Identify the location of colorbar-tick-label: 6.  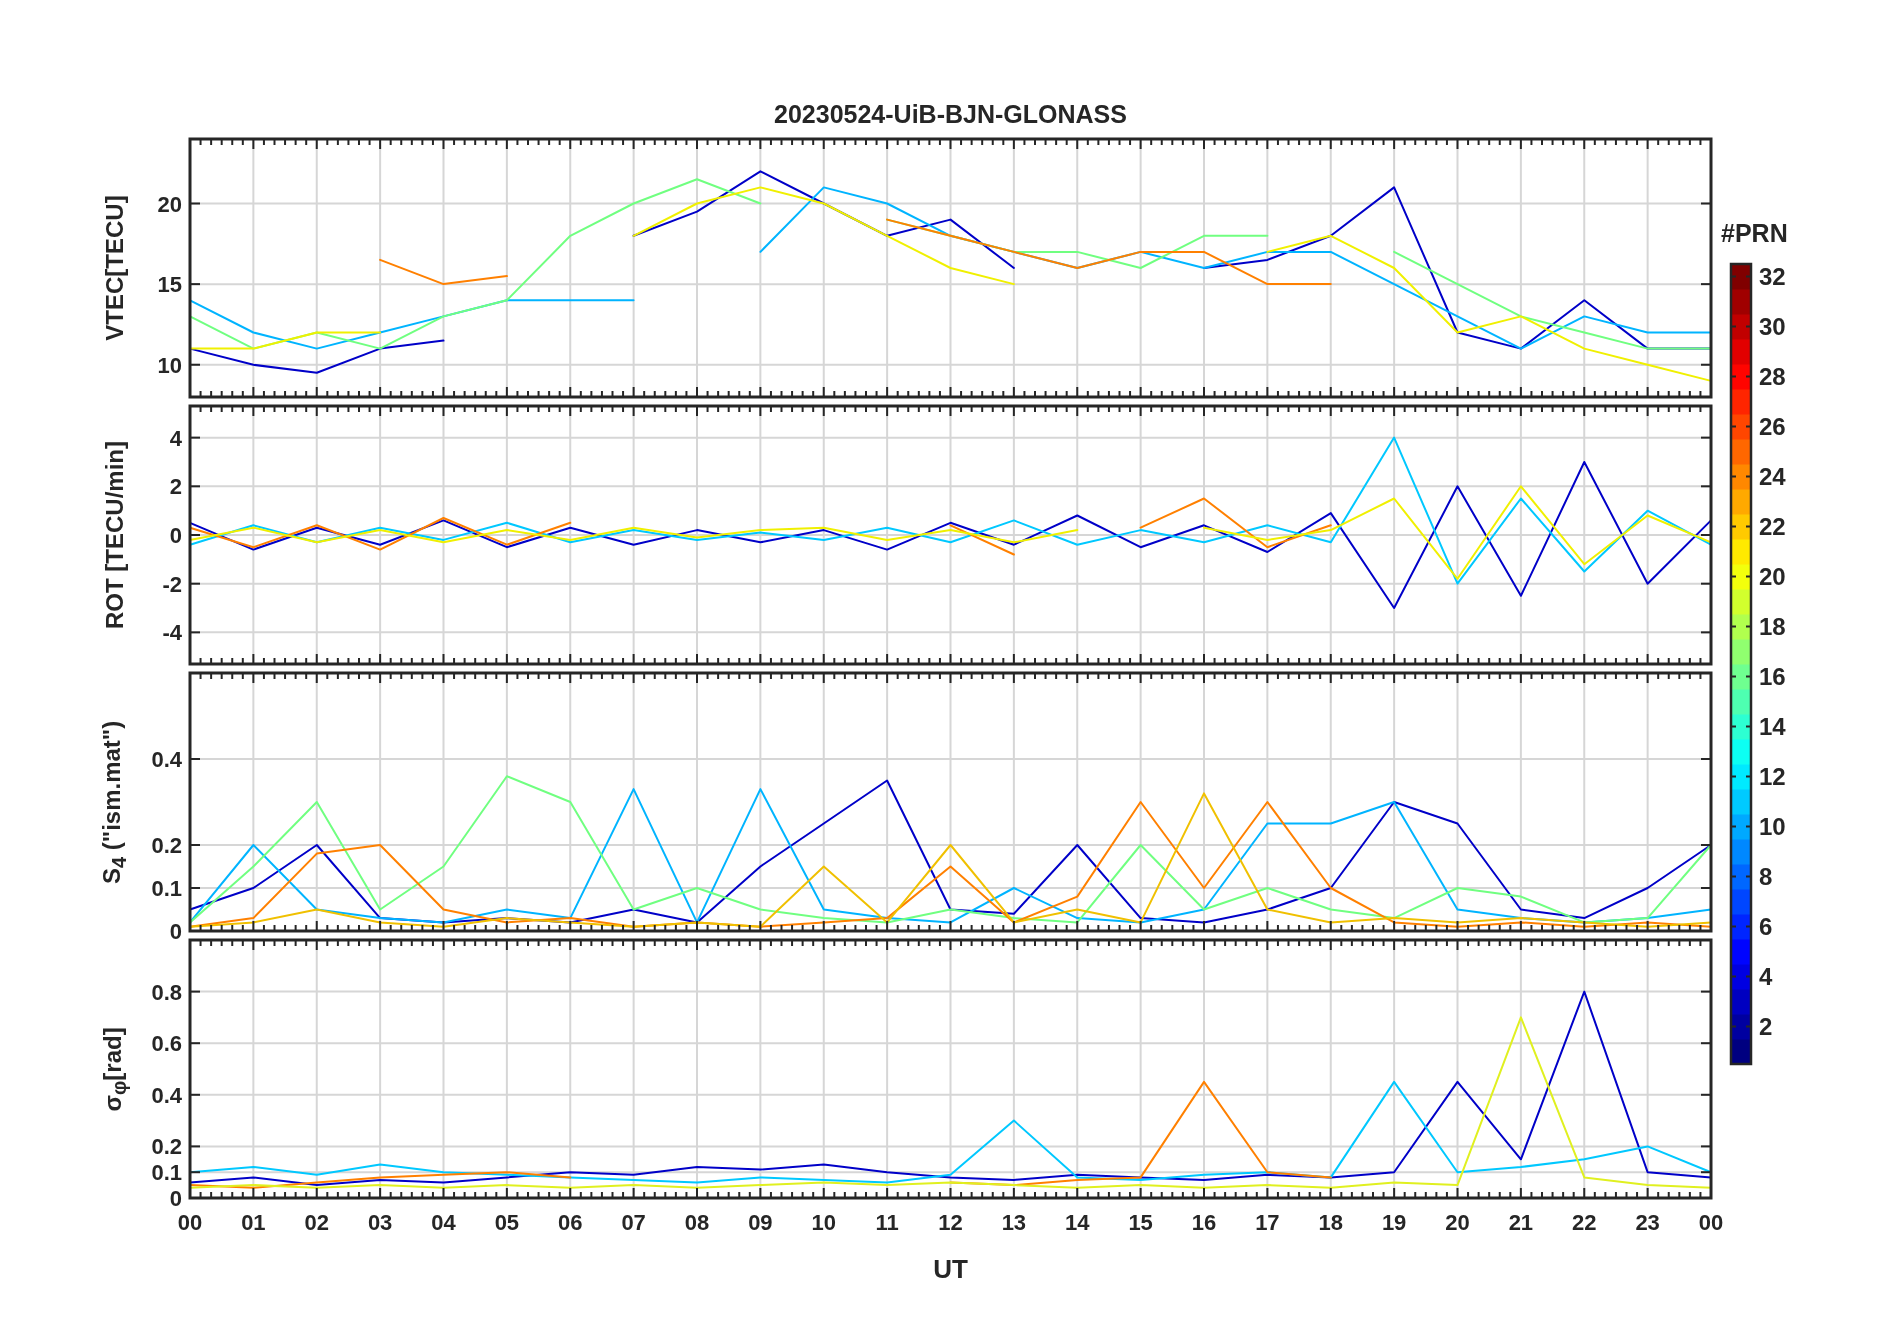
(1766, 926).